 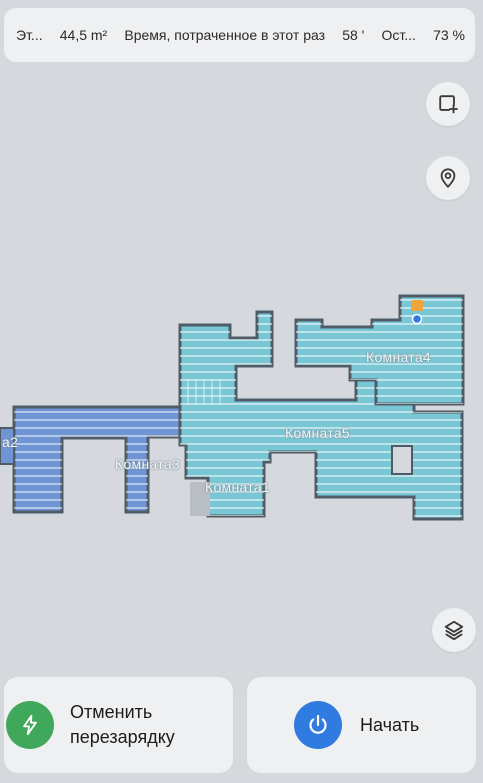 What do you see at coordinates (122, 725) in the screenshot?
I see `cancel-recharge-label: Отменить перезарядку` at bounding box center [122, 725].